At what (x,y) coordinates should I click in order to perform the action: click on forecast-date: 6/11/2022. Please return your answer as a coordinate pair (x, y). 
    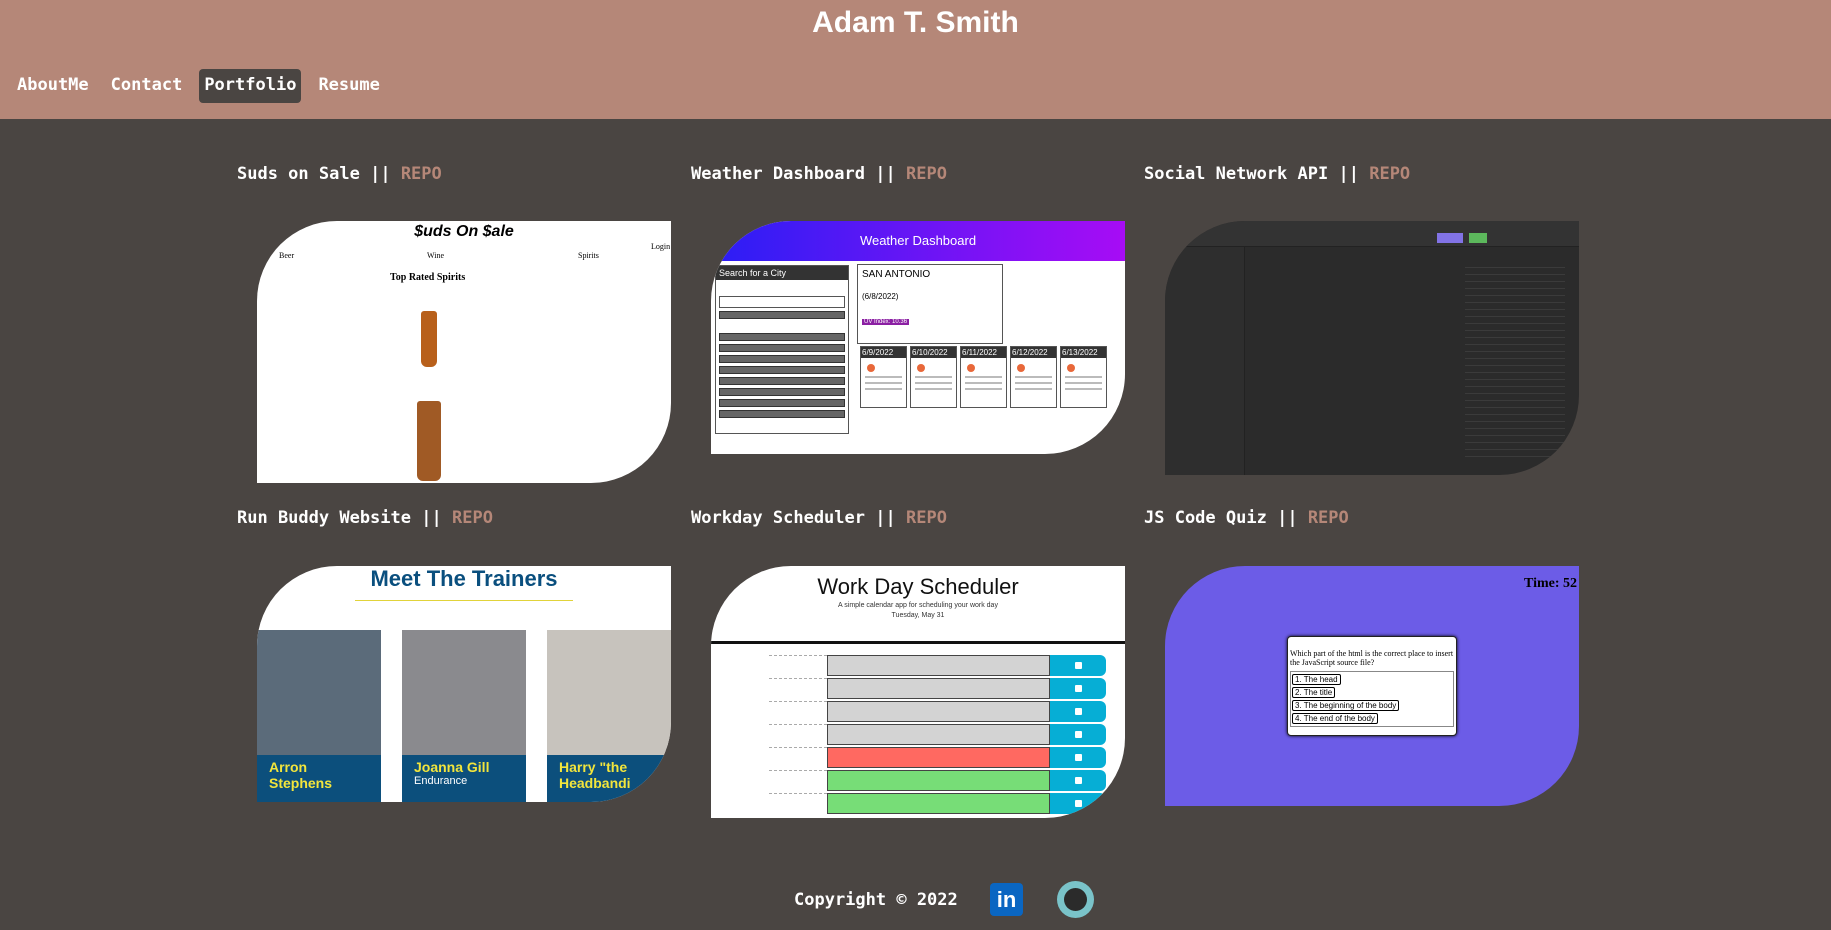
    Looking at the image, I should click on (983, 352).